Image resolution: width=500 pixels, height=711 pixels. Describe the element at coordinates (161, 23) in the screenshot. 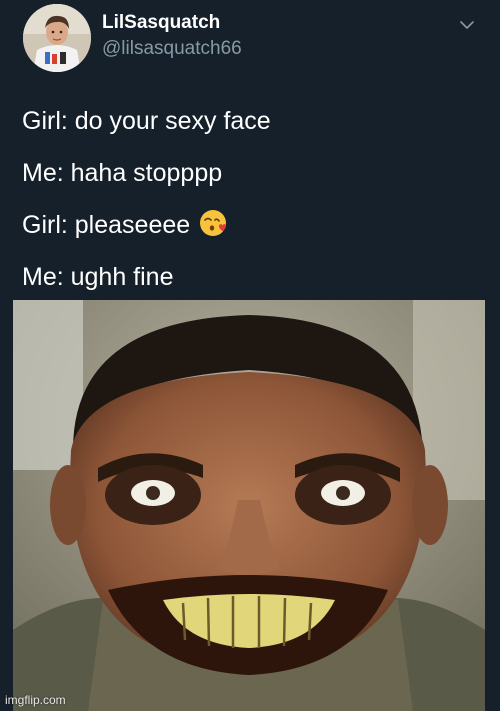

I see `display-name: LilSasquatch` at that location.